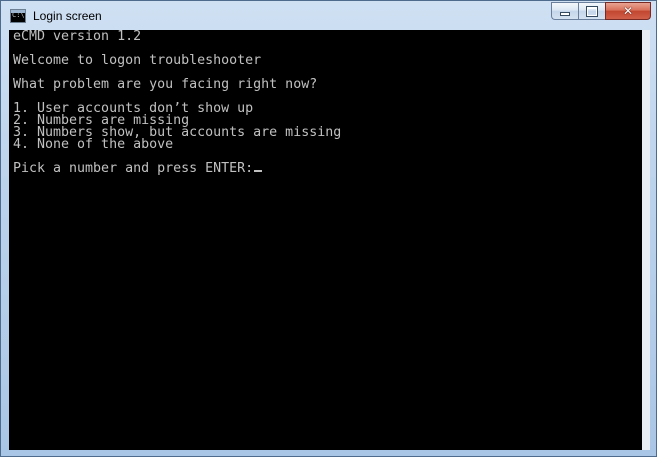 The height and width of the screenshot is (457, 657). Describe the element at coordinates (328, 15) in the screenshot. I see `title-bar: C:\ Login screen ✕` at that location.